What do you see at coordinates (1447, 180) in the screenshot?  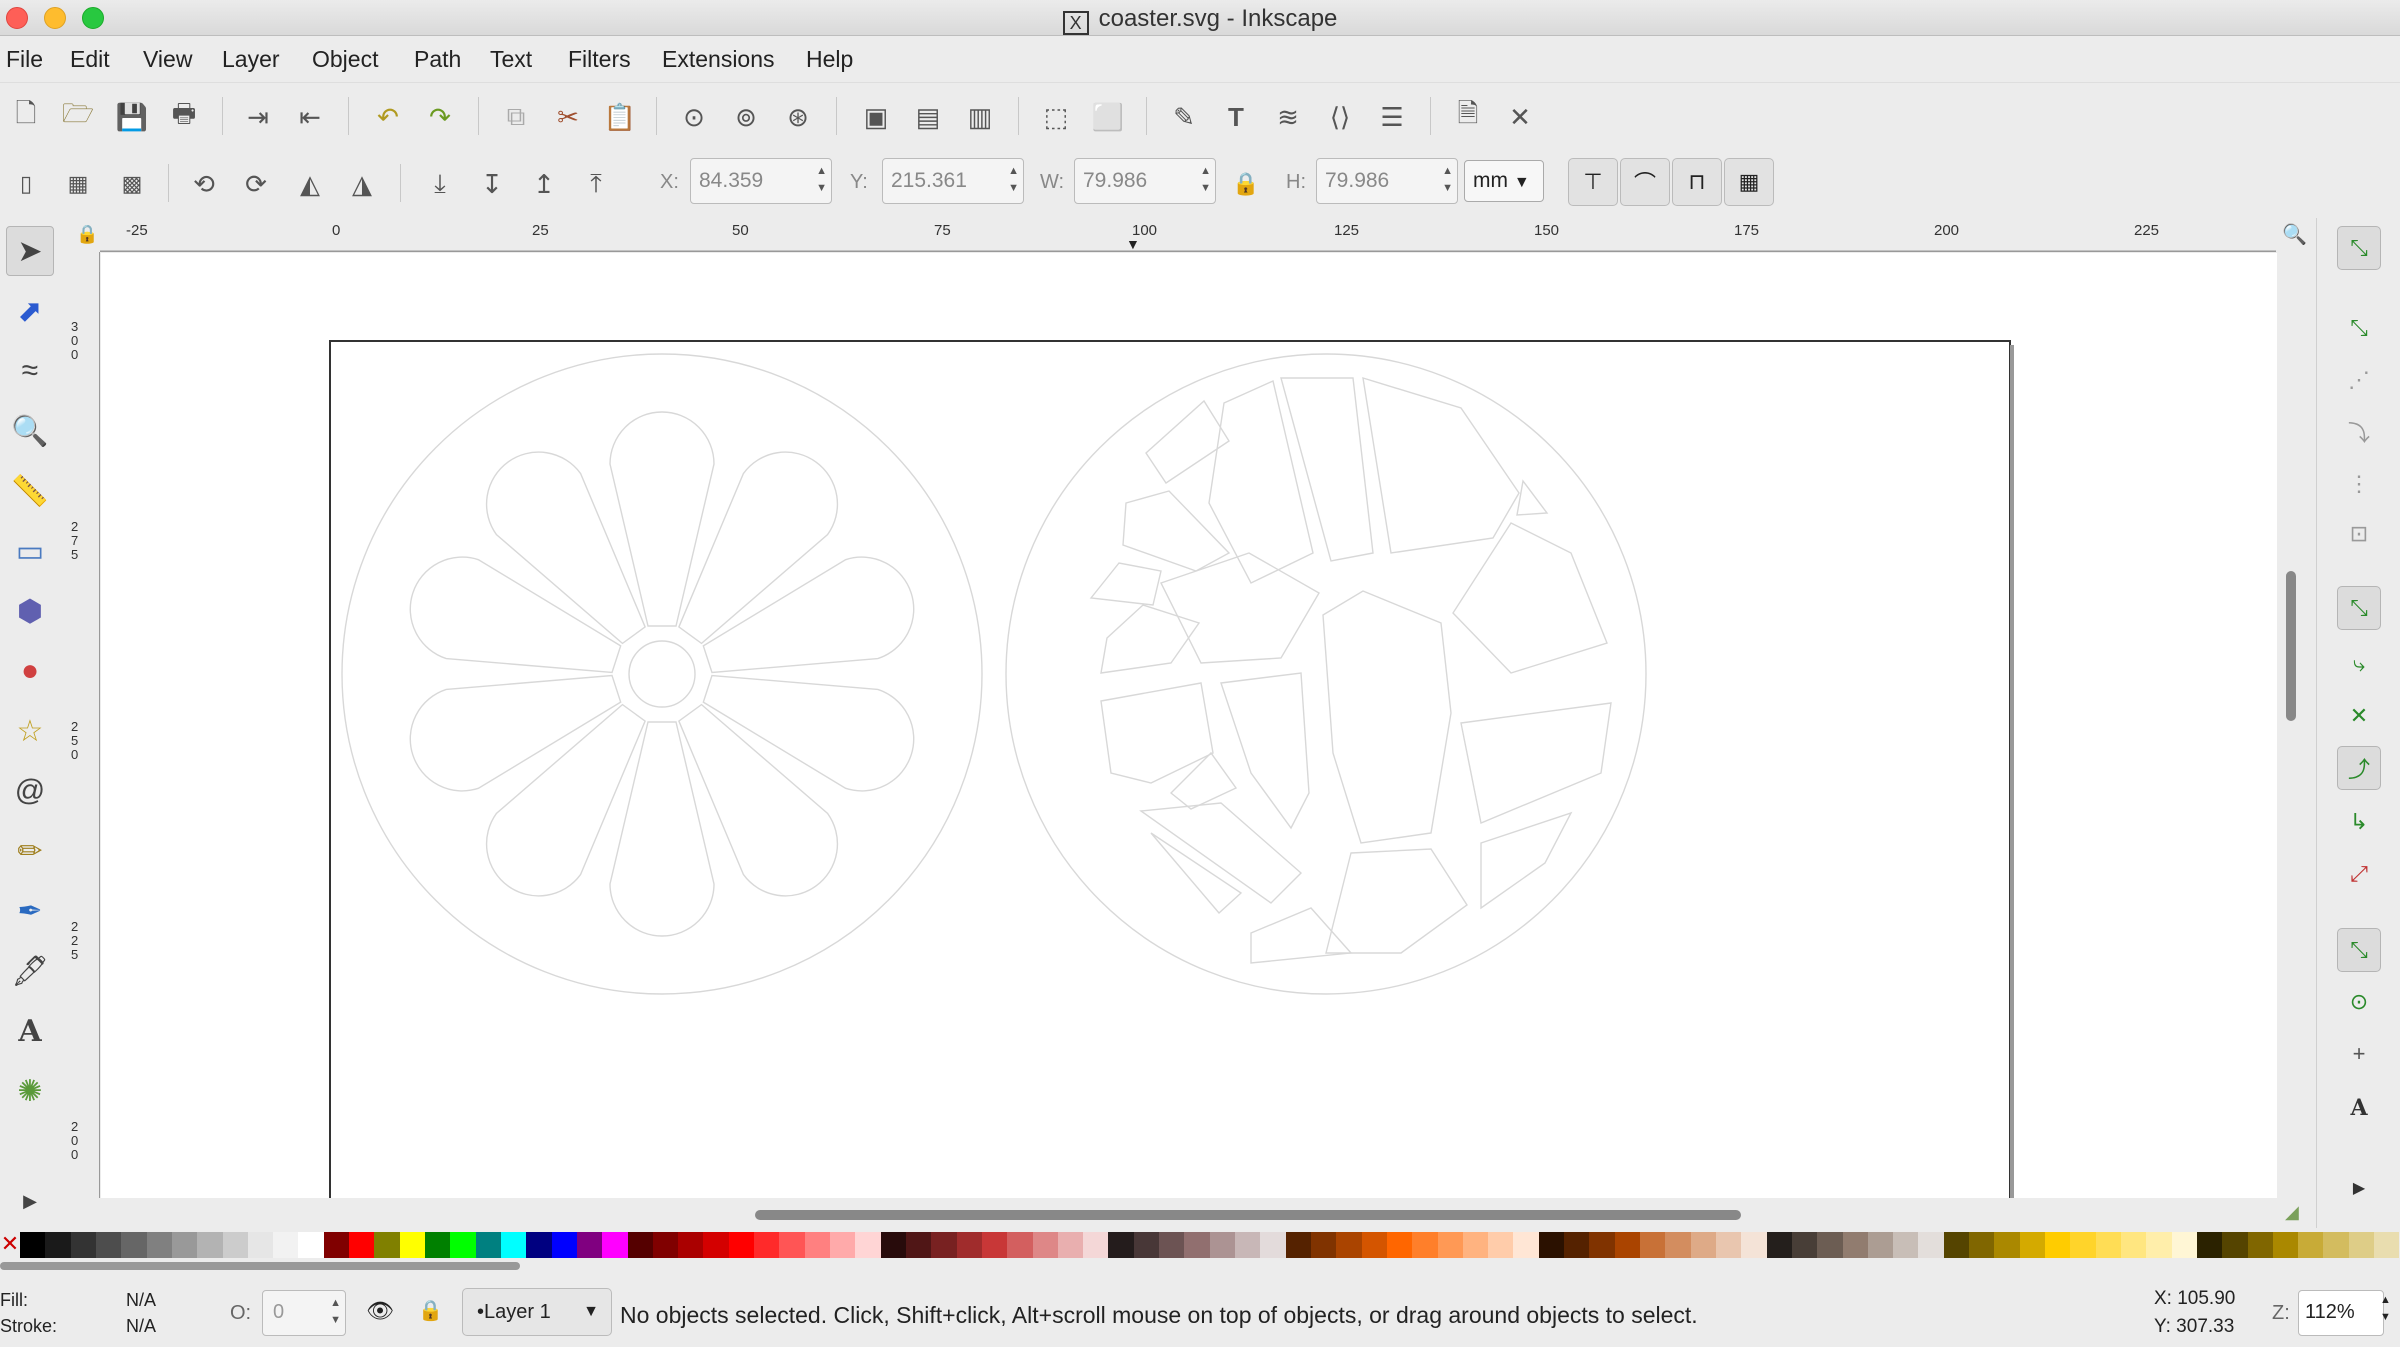 I see `h-stepper: ▲ ▼` at bounding box center [1447, 180].